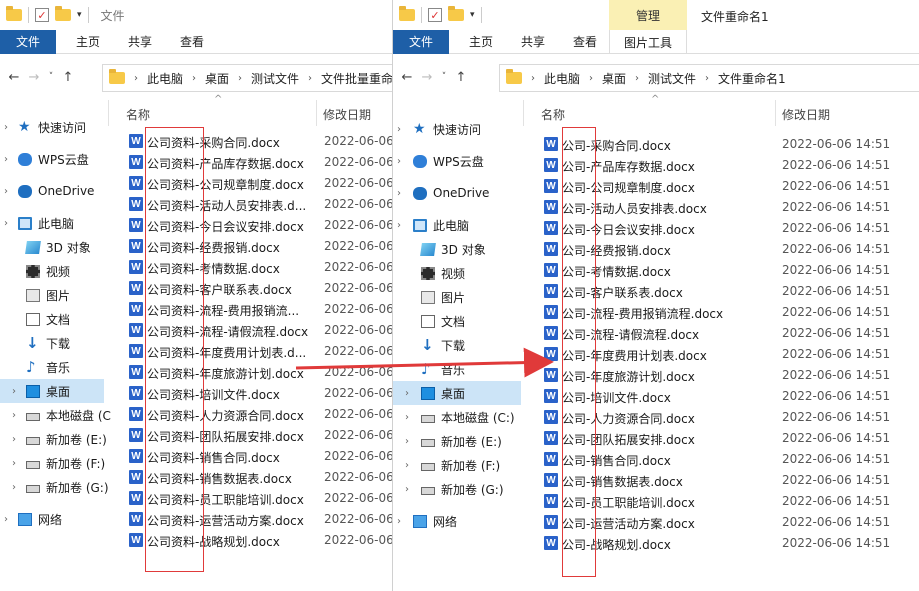 The image size is (919, 591). Describe the element at coordinates (456, 13) in the screenshot. I see `new-folder-icon` at that location.